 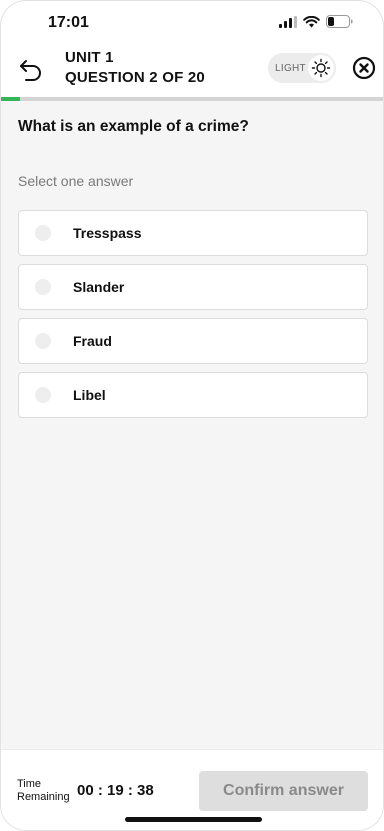 I want to click on answer-option: Tresspass, so click(x=193, y=233).